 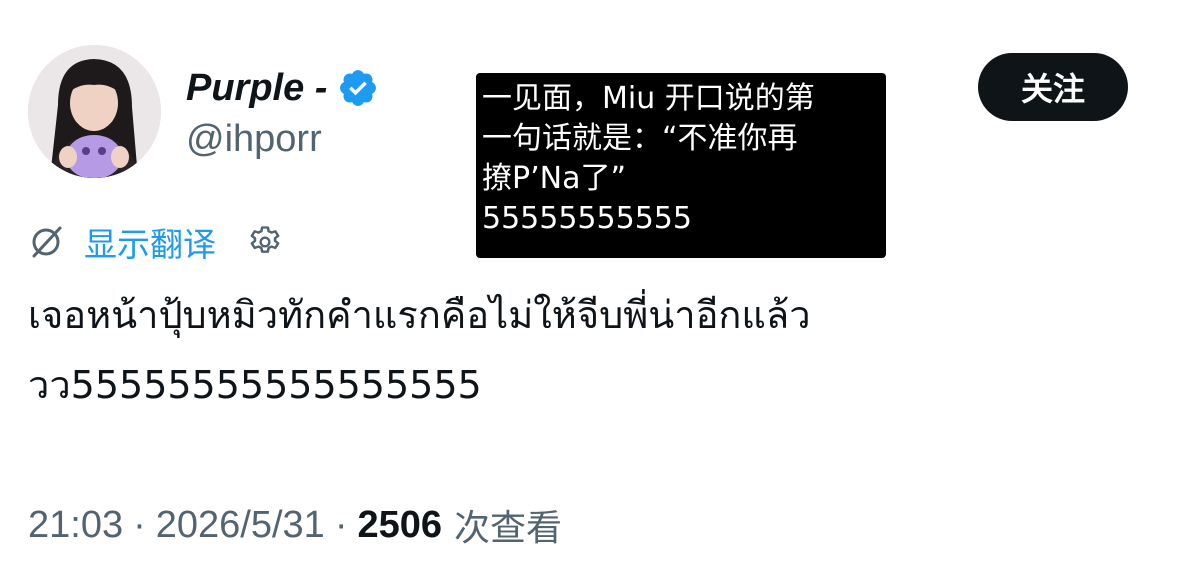 I want to click on author-name-row: Purple -, so click(x=282, y=88).